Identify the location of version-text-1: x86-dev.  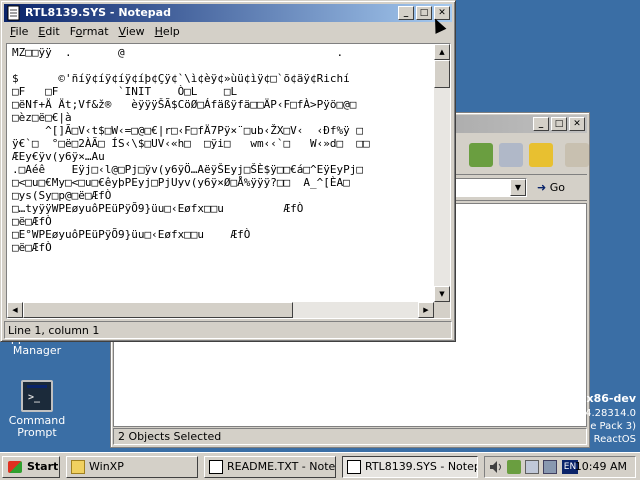
(611, 398).